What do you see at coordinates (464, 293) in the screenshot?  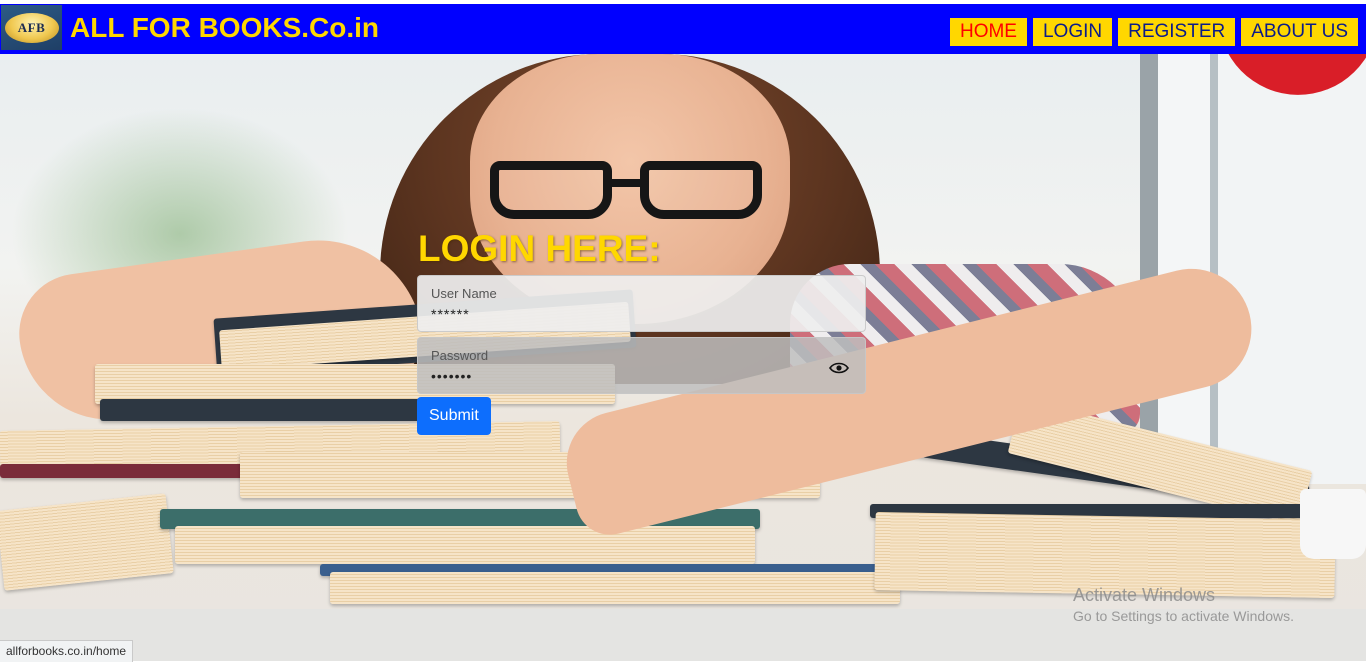 I see `username-label: User Name` at bounding box center [464, 293].